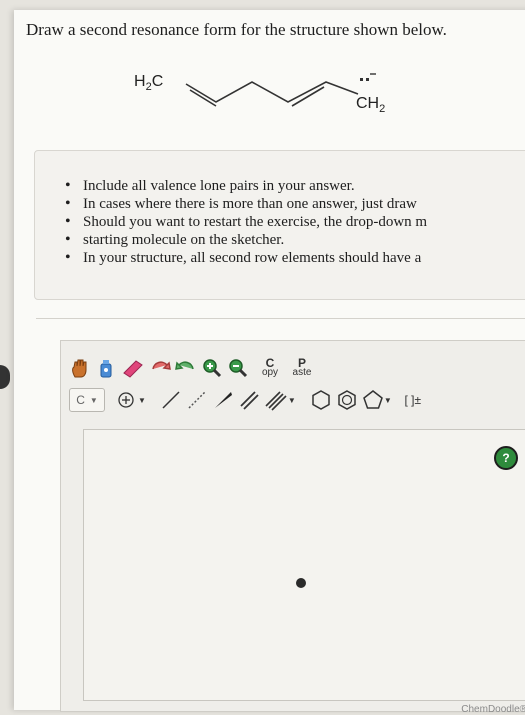 Image resolution: width=525 pixels, height=715 pixels. I want to click on paste-button: P aste, so click(302, 368).